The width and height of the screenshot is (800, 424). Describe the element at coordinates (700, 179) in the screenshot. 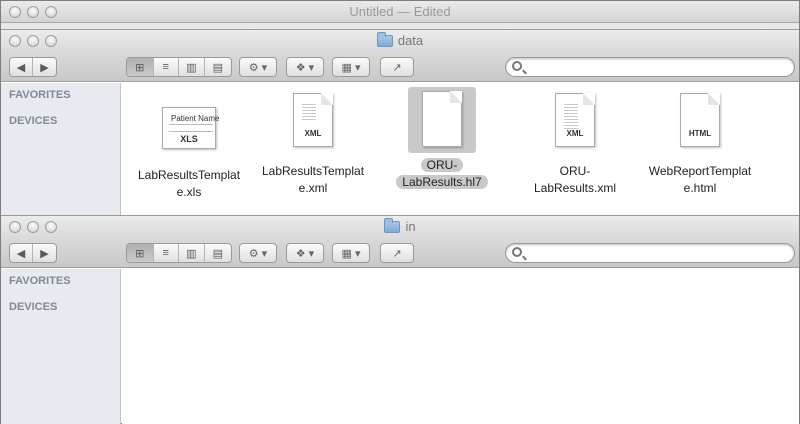

I see `file-name: WebReportTemplat e.html` at that location.